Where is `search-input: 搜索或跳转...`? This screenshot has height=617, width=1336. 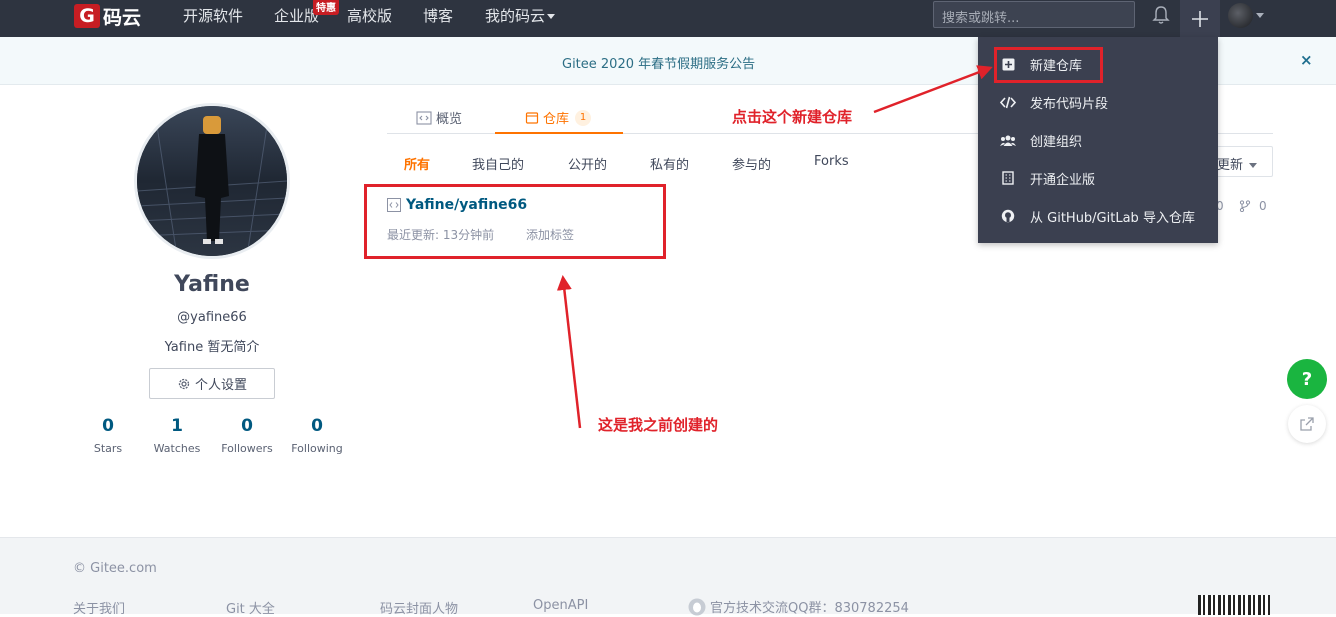 search-input: 搜索或跳转... is located at coordinates (1034, 14).